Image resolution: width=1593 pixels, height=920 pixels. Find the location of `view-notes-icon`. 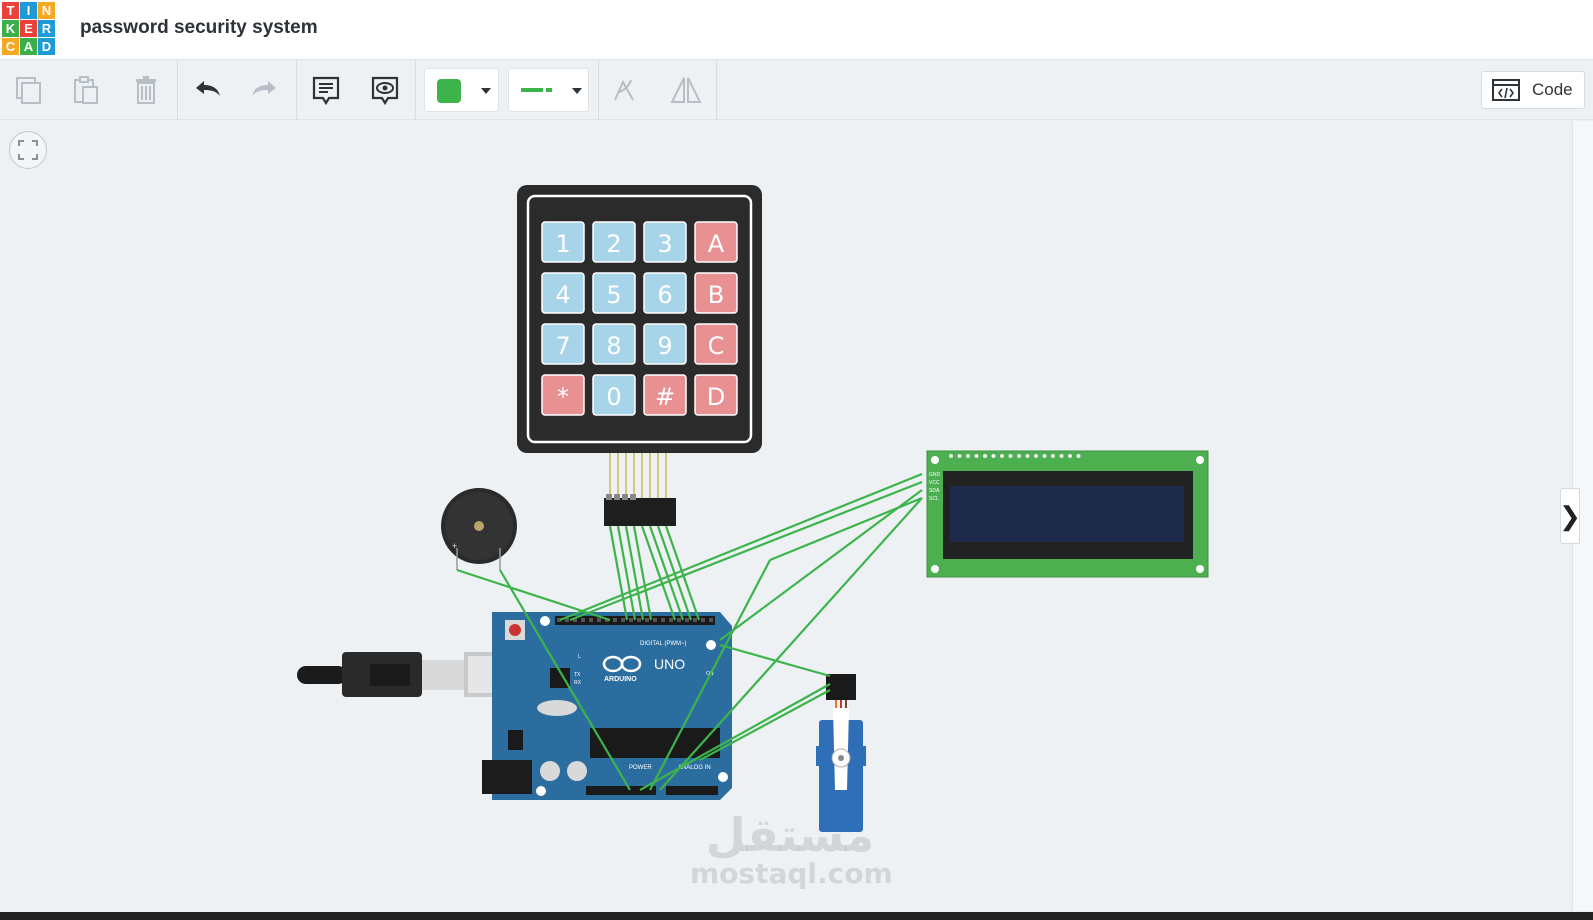

view-notes-icon is located at coordinates (385, 90).